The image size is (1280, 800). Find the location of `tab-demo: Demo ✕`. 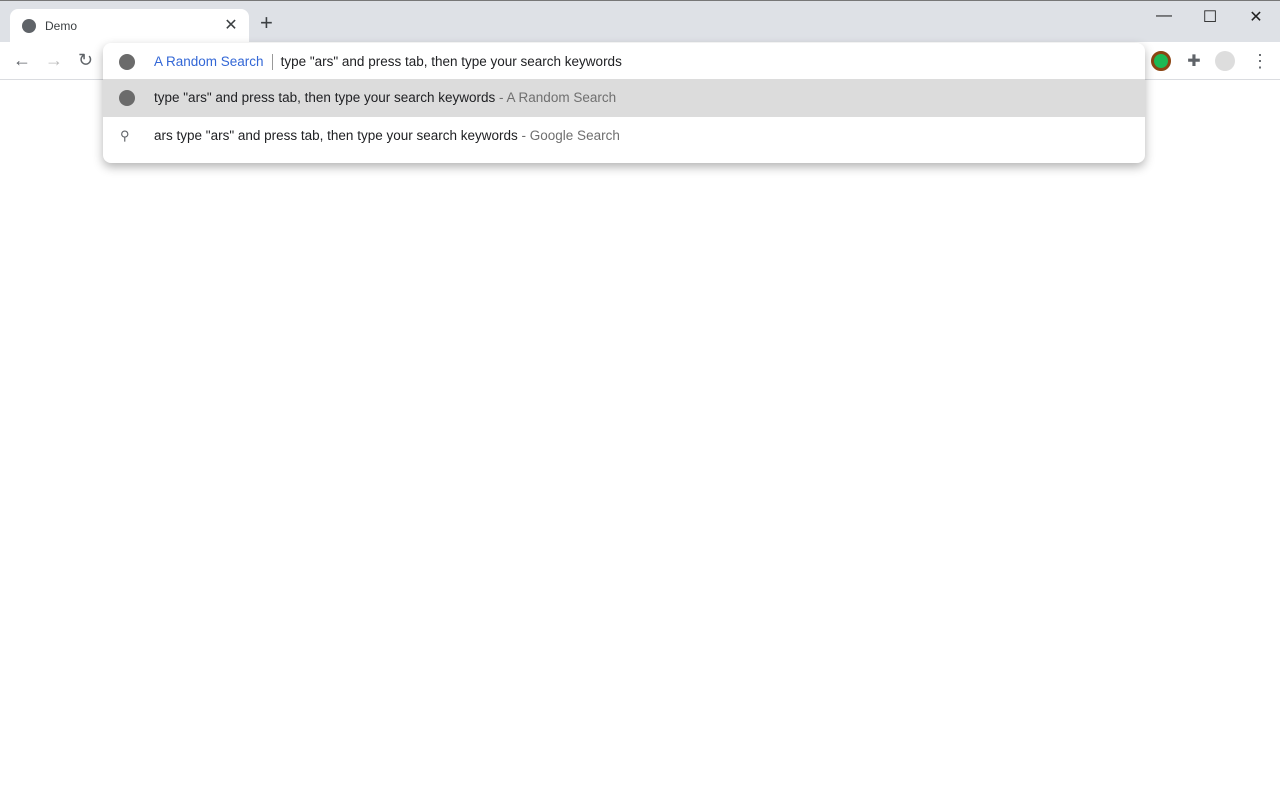

tab-demo: Demo ✕ is located at coordinates (129, 26).